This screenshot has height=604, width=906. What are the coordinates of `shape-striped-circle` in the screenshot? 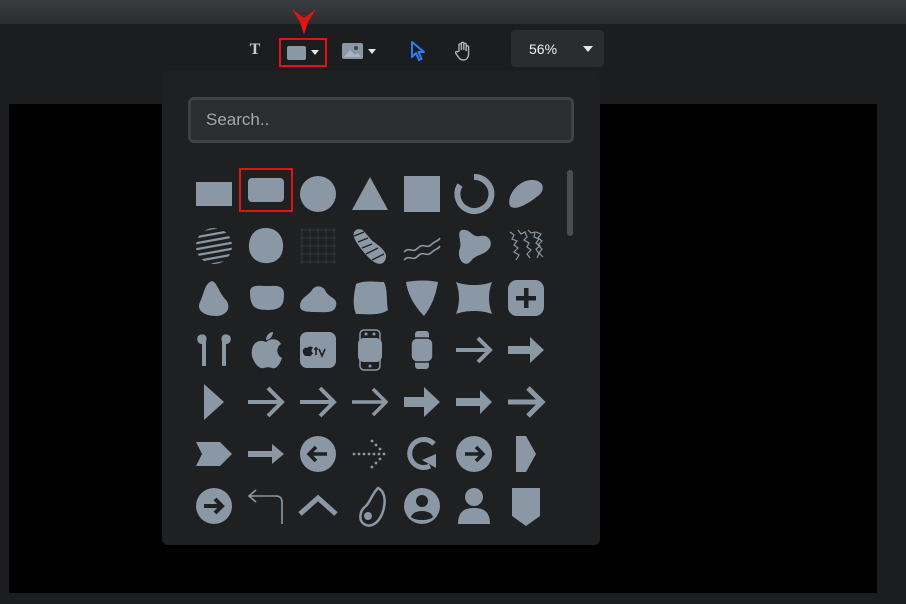 It's located at (214, 246).